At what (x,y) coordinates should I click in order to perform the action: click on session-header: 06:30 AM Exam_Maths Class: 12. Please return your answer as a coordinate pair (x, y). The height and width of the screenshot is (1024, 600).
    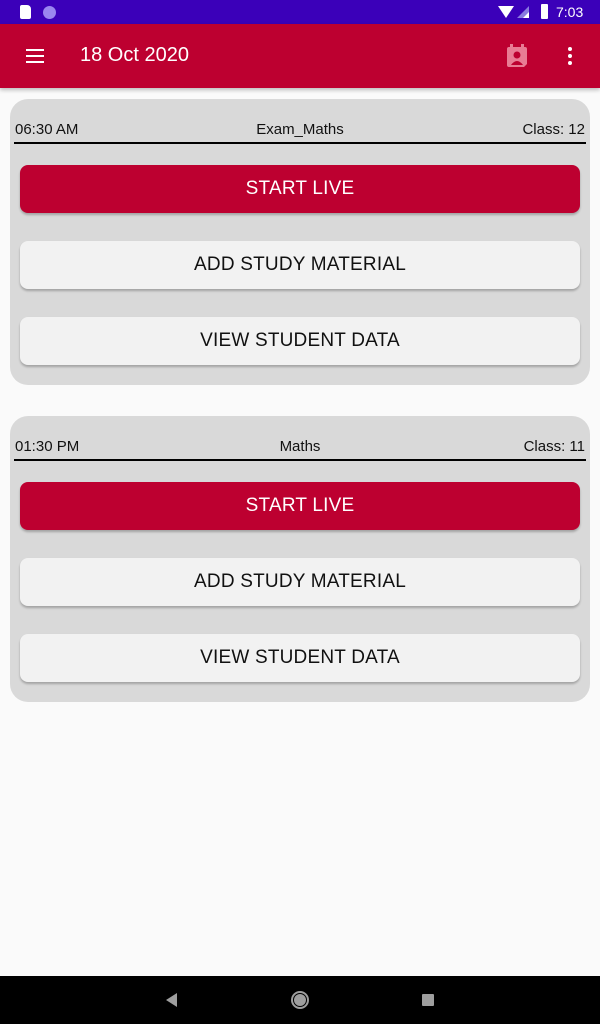
    Looking at the image, I should click on (300, 121).